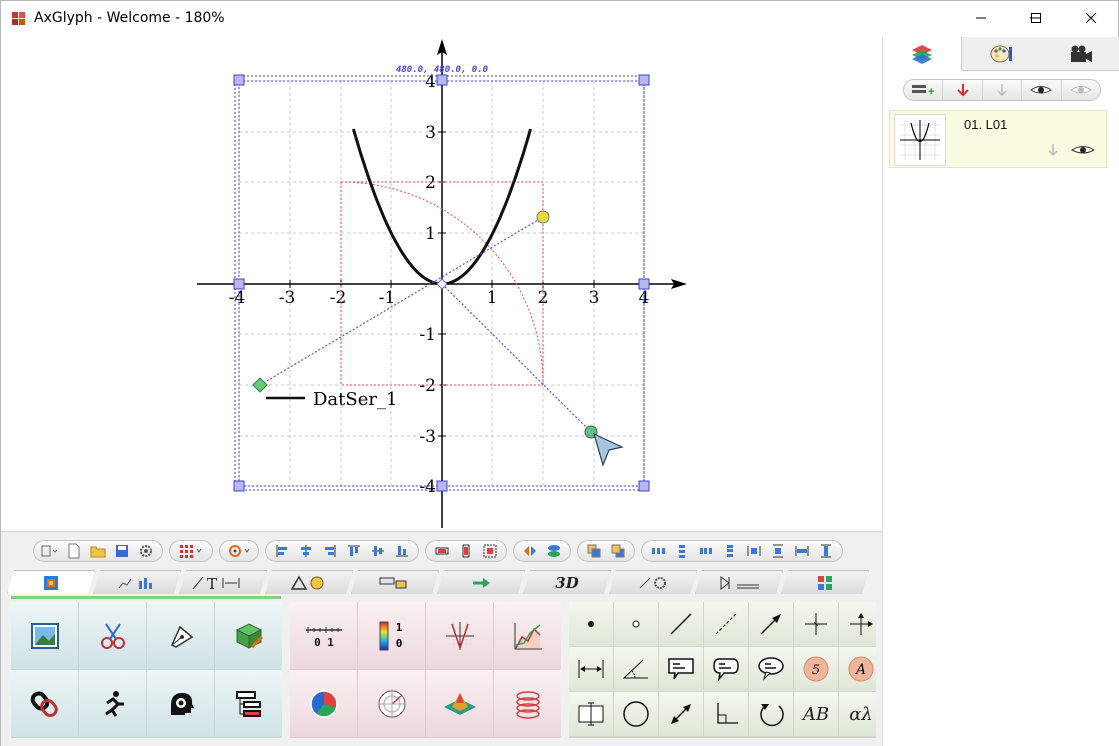 Image resolution: width=1119 pixels, height=746 pixels. Describe the element at coordinates (636, 714) in the screenshot. I see `circle-tool-button` at that location.